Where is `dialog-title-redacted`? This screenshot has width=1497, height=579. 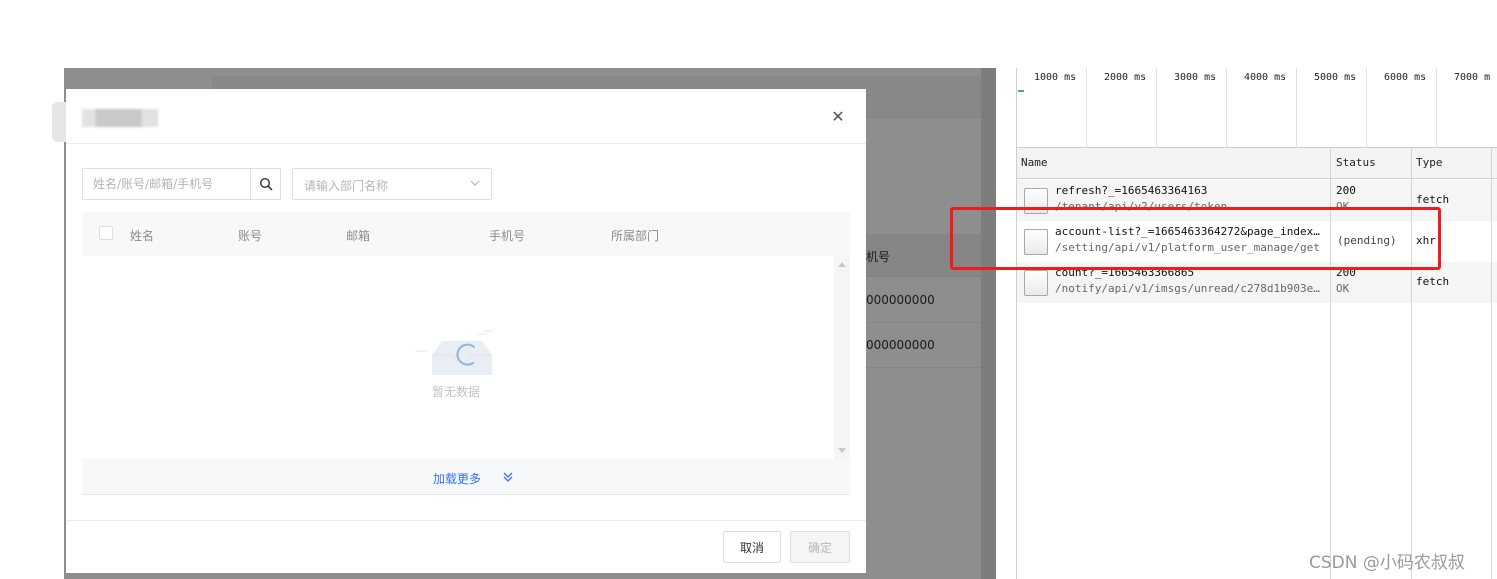
dialog-title-redacted is located at coordinates (120, 118).